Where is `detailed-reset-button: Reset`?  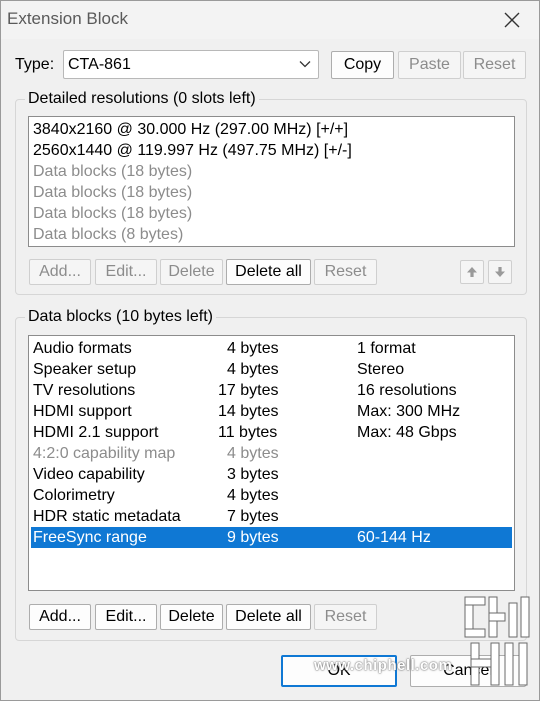
detailed-reset-button: Reset is located at coordinates (345, 272).